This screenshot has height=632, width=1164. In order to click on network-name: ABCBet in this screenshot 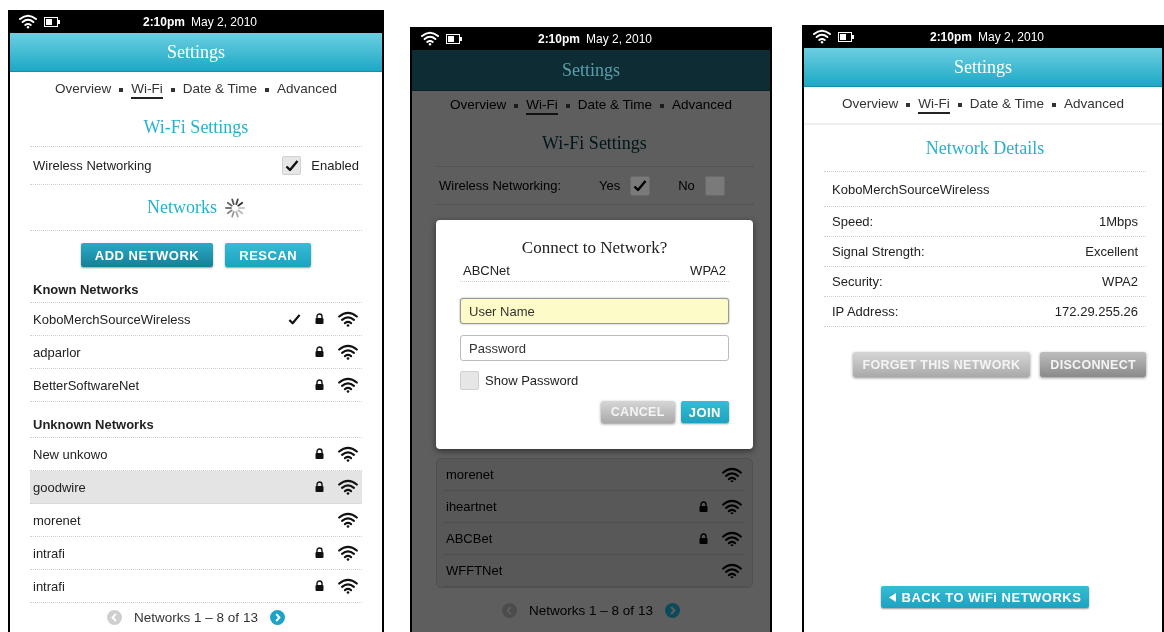, I will do `click(470, 538)`.